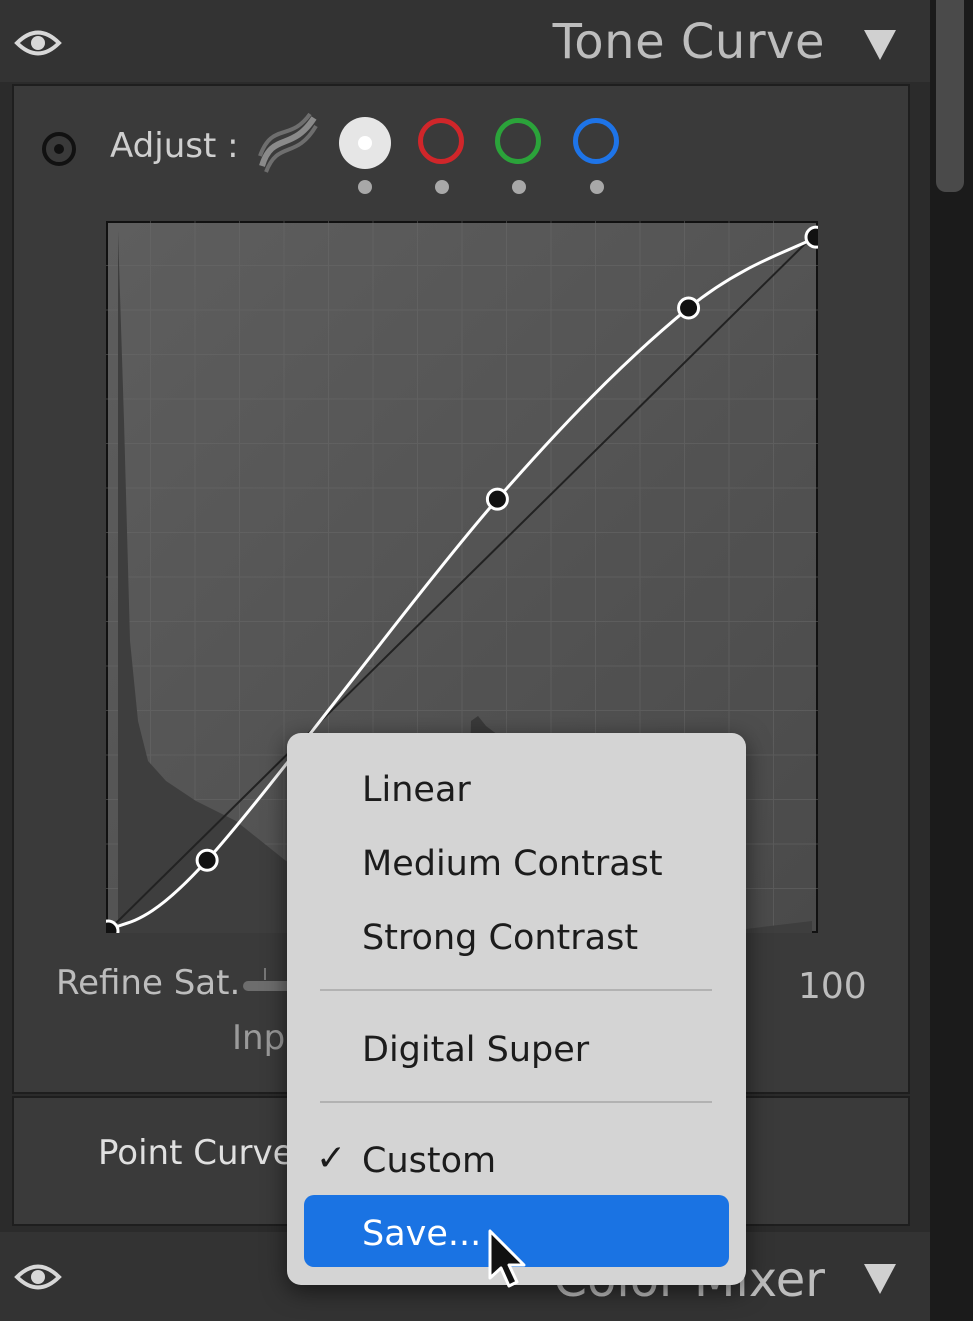 This screenshot has width=973, height=1321. What do you see at coordinates (148, 983) in the screenshot?
I see `refine-saturation-label: Refine Sat.` at bounding box center [148, 983].